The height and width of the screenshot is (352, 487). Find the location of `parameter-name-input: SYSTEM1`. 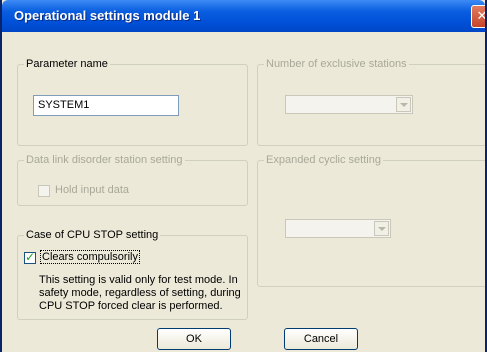

parameter-name-input: SYSTEM1 is located at coordinates (106, 105).